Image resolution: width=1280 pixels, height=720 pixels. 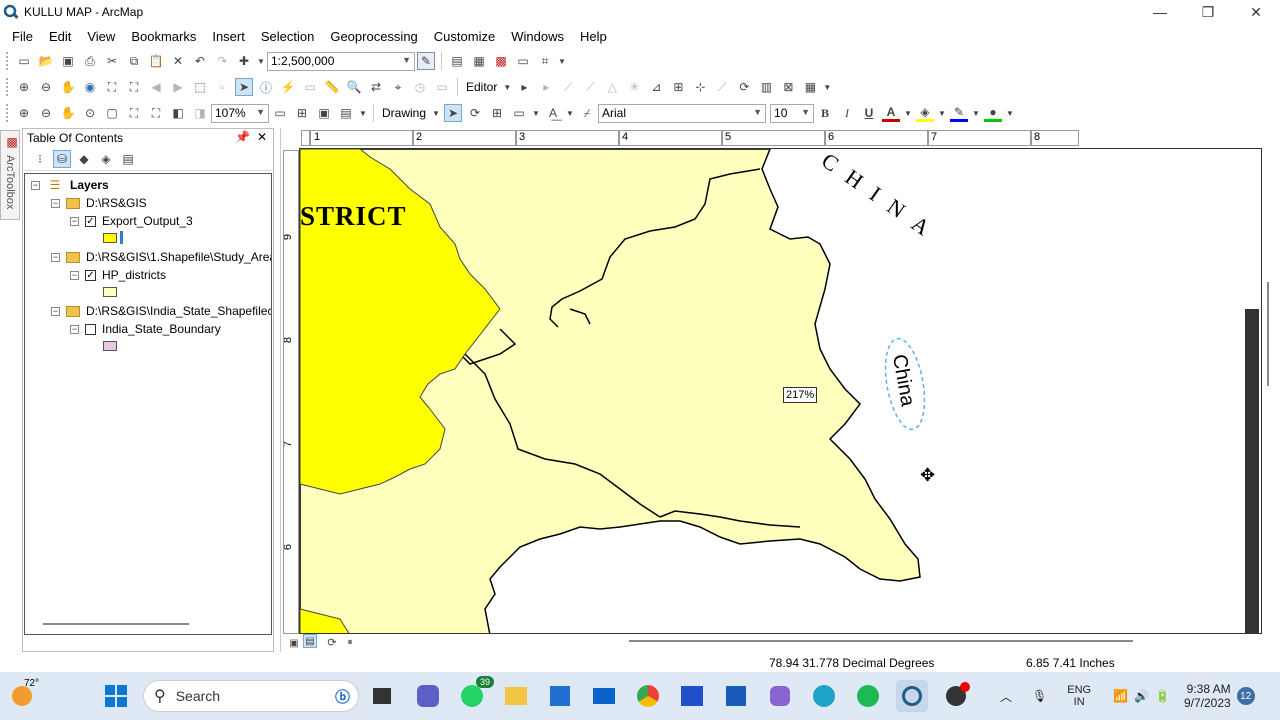 What do you see at coordinates (222, 87) in the screenshot?
I see `clear-selection-icon: ▫` at bounding box center [222, 87].